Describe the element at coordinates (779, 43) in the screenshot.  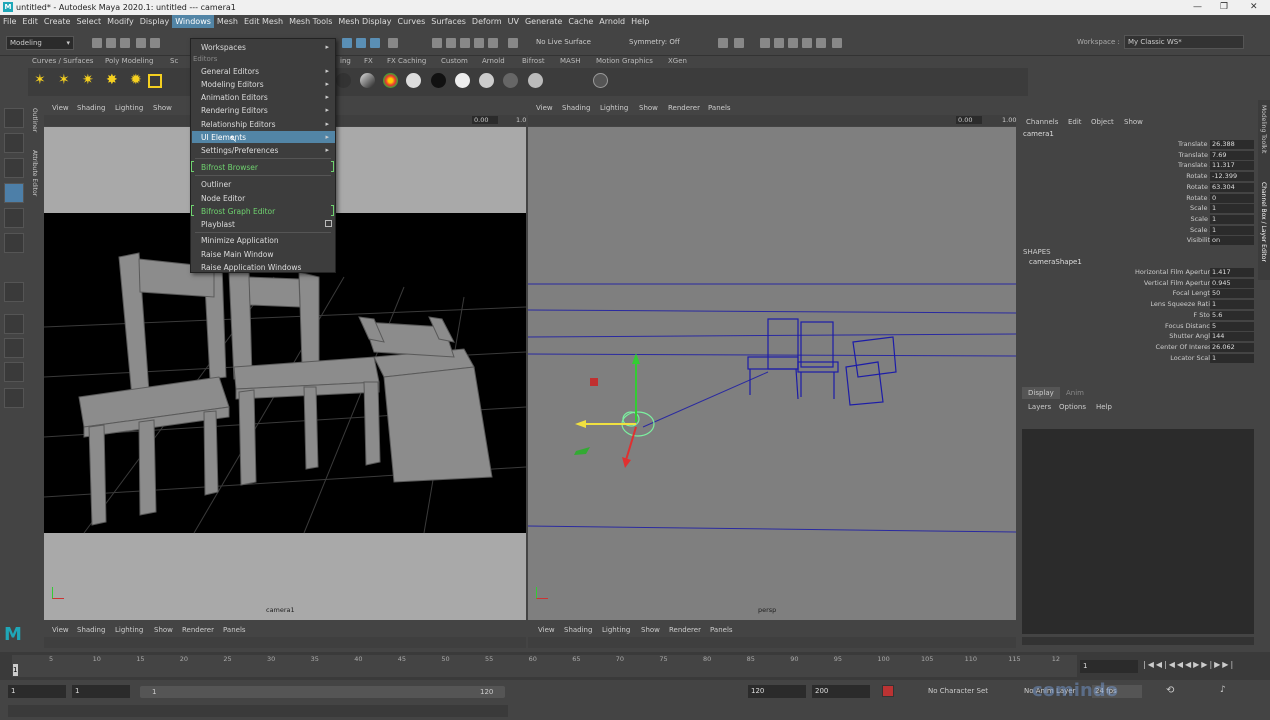
I see `render-icon` at that location.